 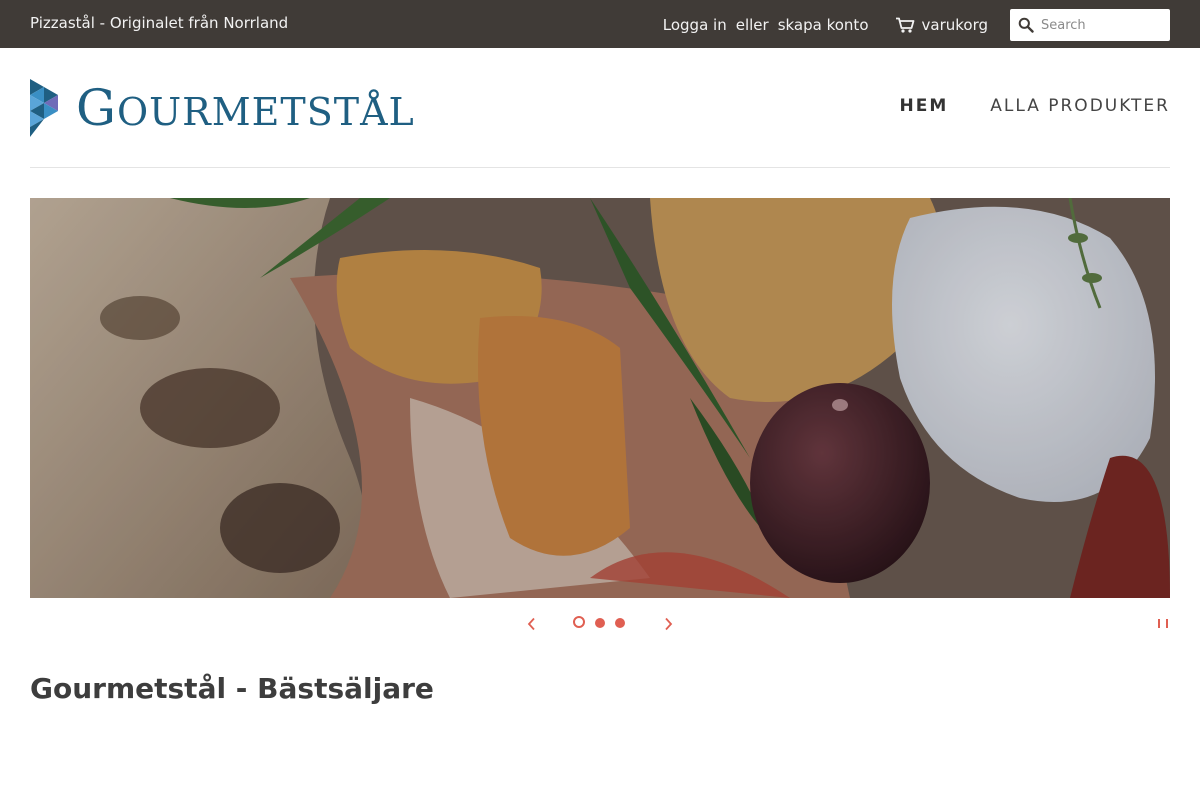 I want to click on pause-bar-left, so click(x=1159, y=623).